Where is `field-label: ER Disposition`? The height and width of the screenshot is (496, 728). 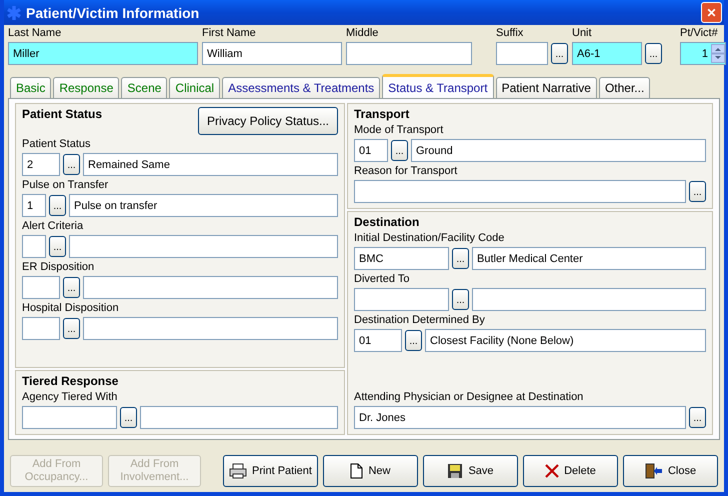 field-label: ER Disposition is located at coordinates (59, 267).